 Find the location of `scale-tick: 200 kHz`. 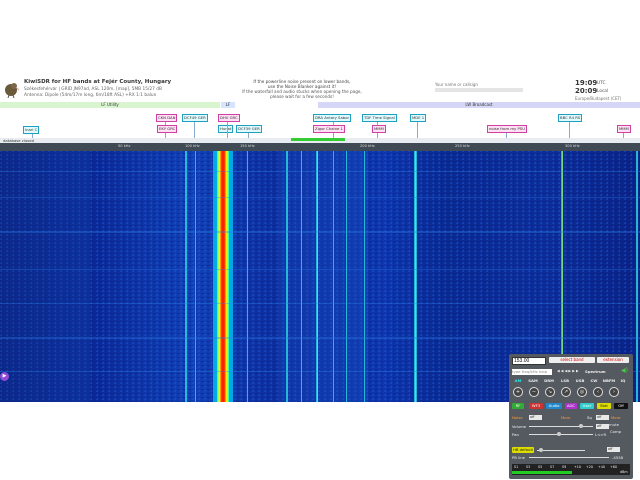

scale-tick: 200 kHz is located at coordinates (367, 146).